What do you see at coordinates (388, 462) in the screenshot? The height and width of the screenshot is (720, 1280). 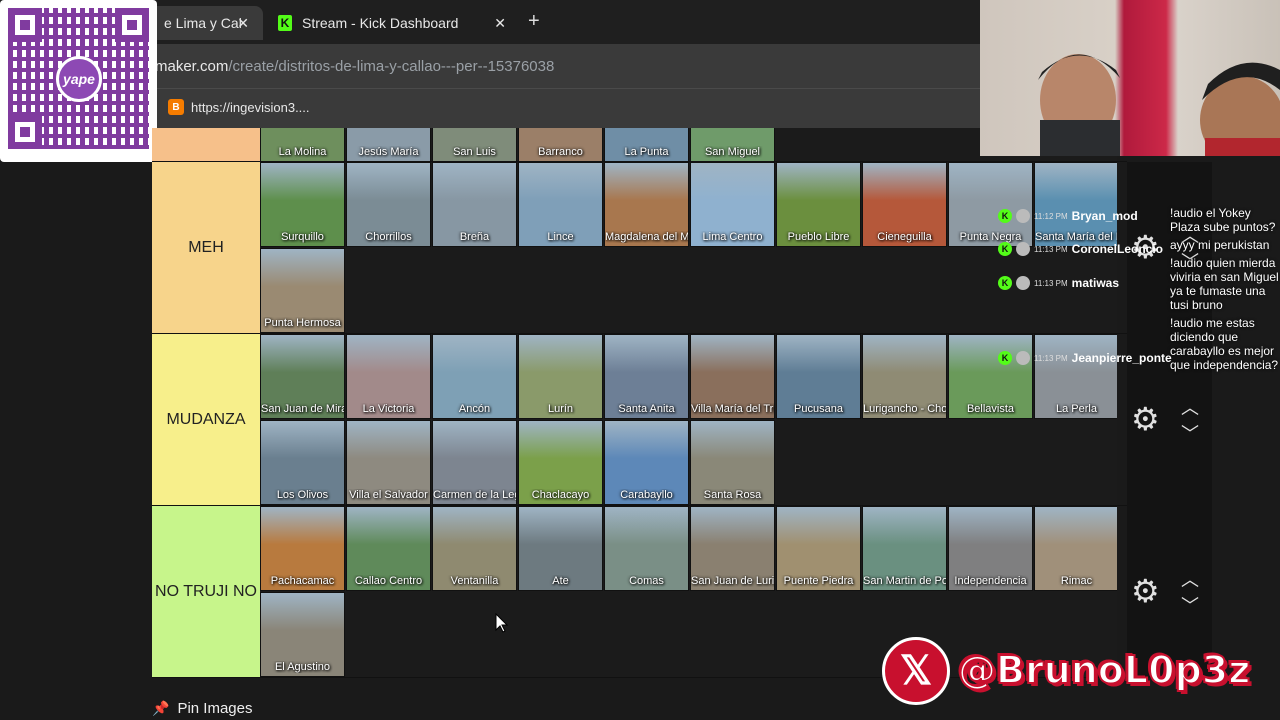 I see `district-tile: Villa el Salvador` at bounding box center [388, 462].